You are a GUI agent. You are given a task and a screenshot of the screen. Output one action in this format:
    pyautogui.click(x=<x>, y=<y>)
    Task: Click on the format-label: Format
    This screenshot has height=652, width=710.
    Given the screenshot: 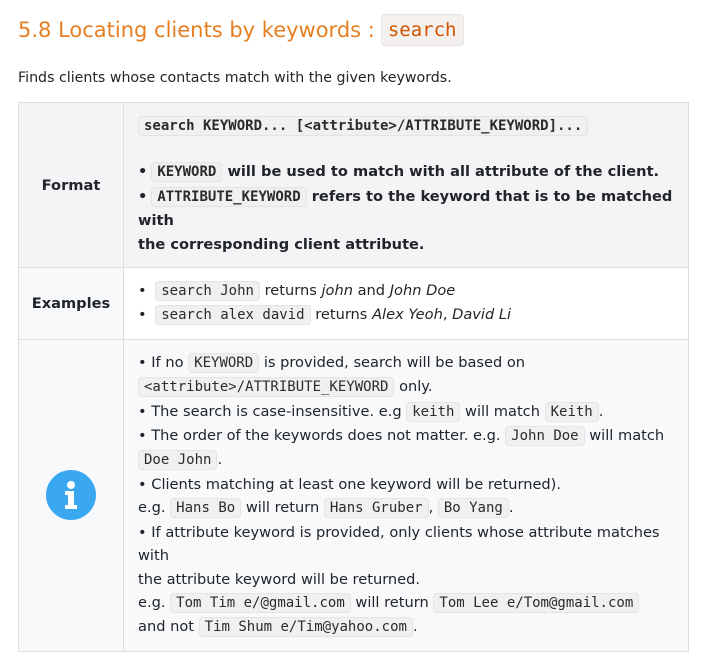 What is the action you would take?
    pyautogui.click(x=71, y=185)
    